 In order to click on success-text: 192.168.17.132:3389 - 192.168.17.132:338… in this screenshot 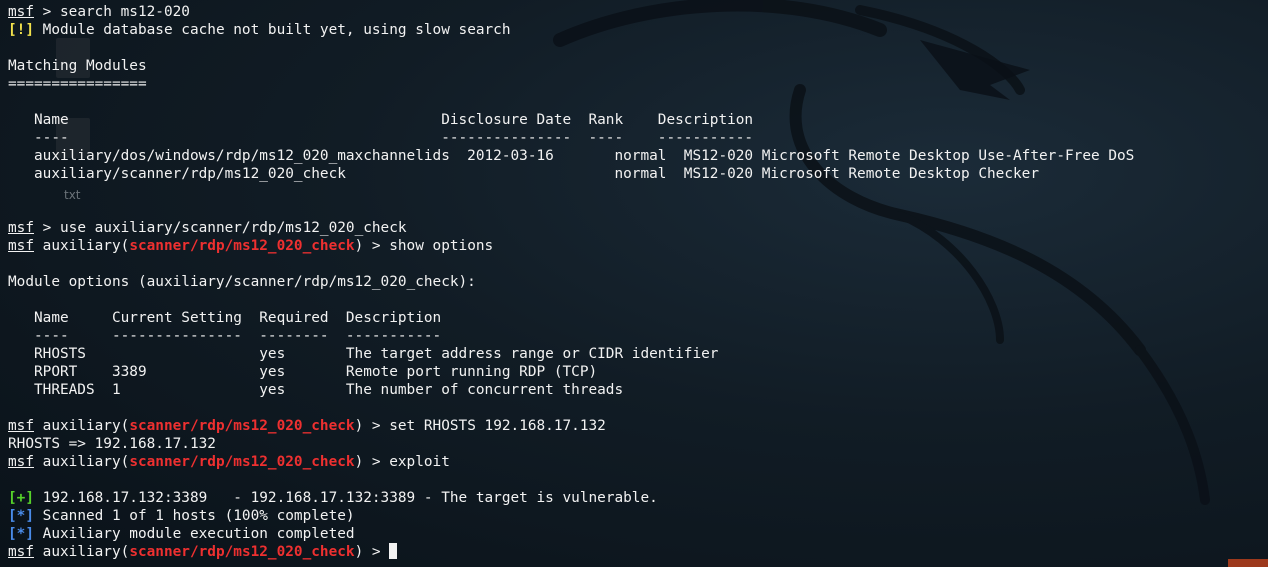, I will do `click(346, 498)`.